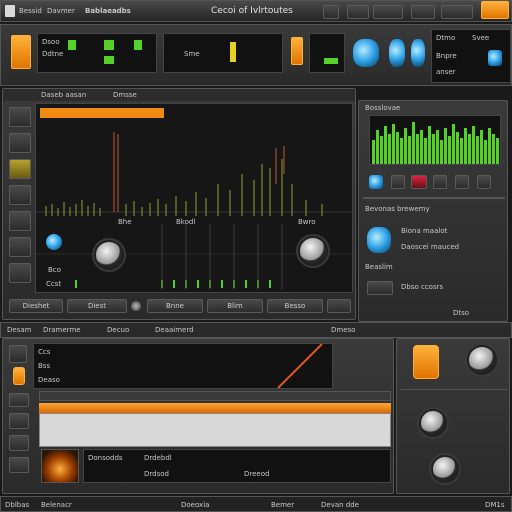 Image resolution: width=512 pixels, height=512 pixels. What do you see at coordinates (307, 222) in the screenshot?
I see `editor-tab-3: Bwro` at bounding box center [307, 222].